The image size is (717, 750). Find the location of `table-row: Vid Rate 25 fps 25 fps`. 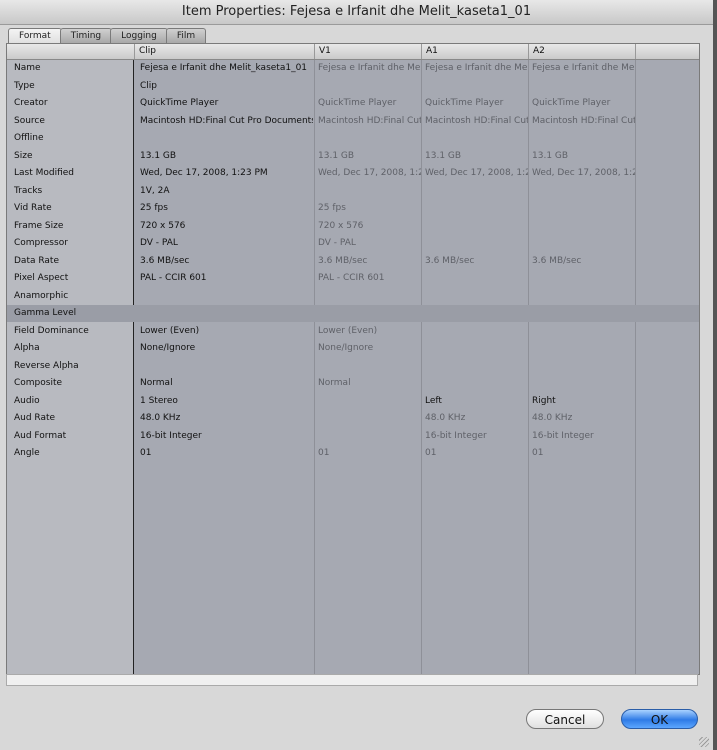

table-row: Vid Rate 25 fps 25 fps is located at coordinates (353, 208).